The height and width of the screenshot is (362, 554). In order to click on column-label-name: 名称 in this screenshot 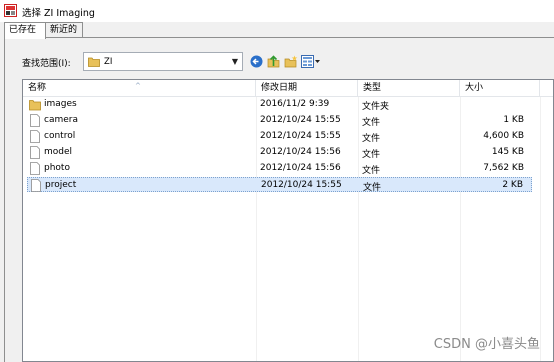, I will do `click(37, 88)`.